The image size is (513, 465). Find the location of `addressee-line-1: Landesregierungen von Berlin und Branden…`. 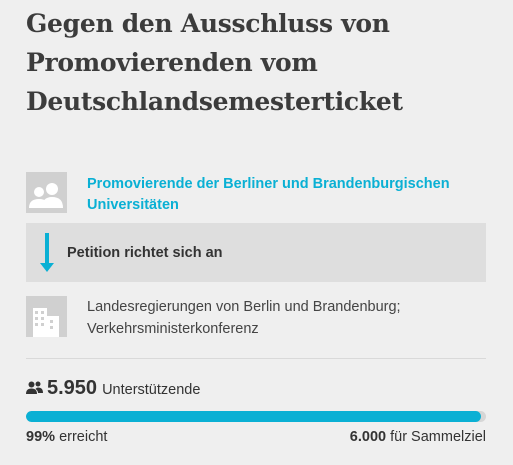

addressee-line-1: Landesregierungen von Berlin und Branden… is located at coordinates (244, 307).